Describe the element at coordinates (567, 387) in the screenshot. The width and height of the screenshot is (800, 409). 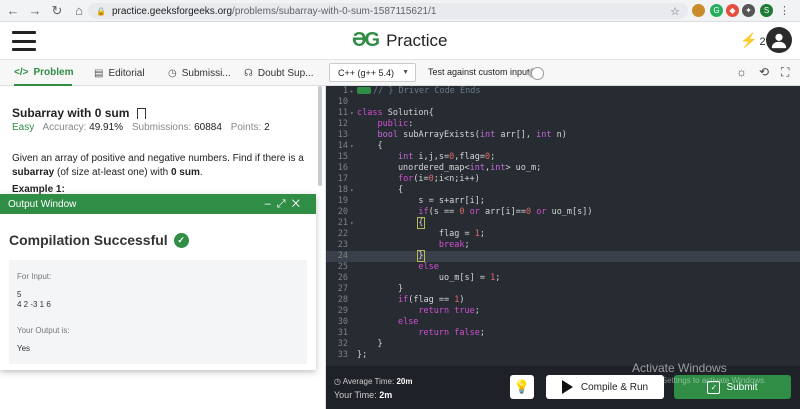
I see `play-icon` at that location.